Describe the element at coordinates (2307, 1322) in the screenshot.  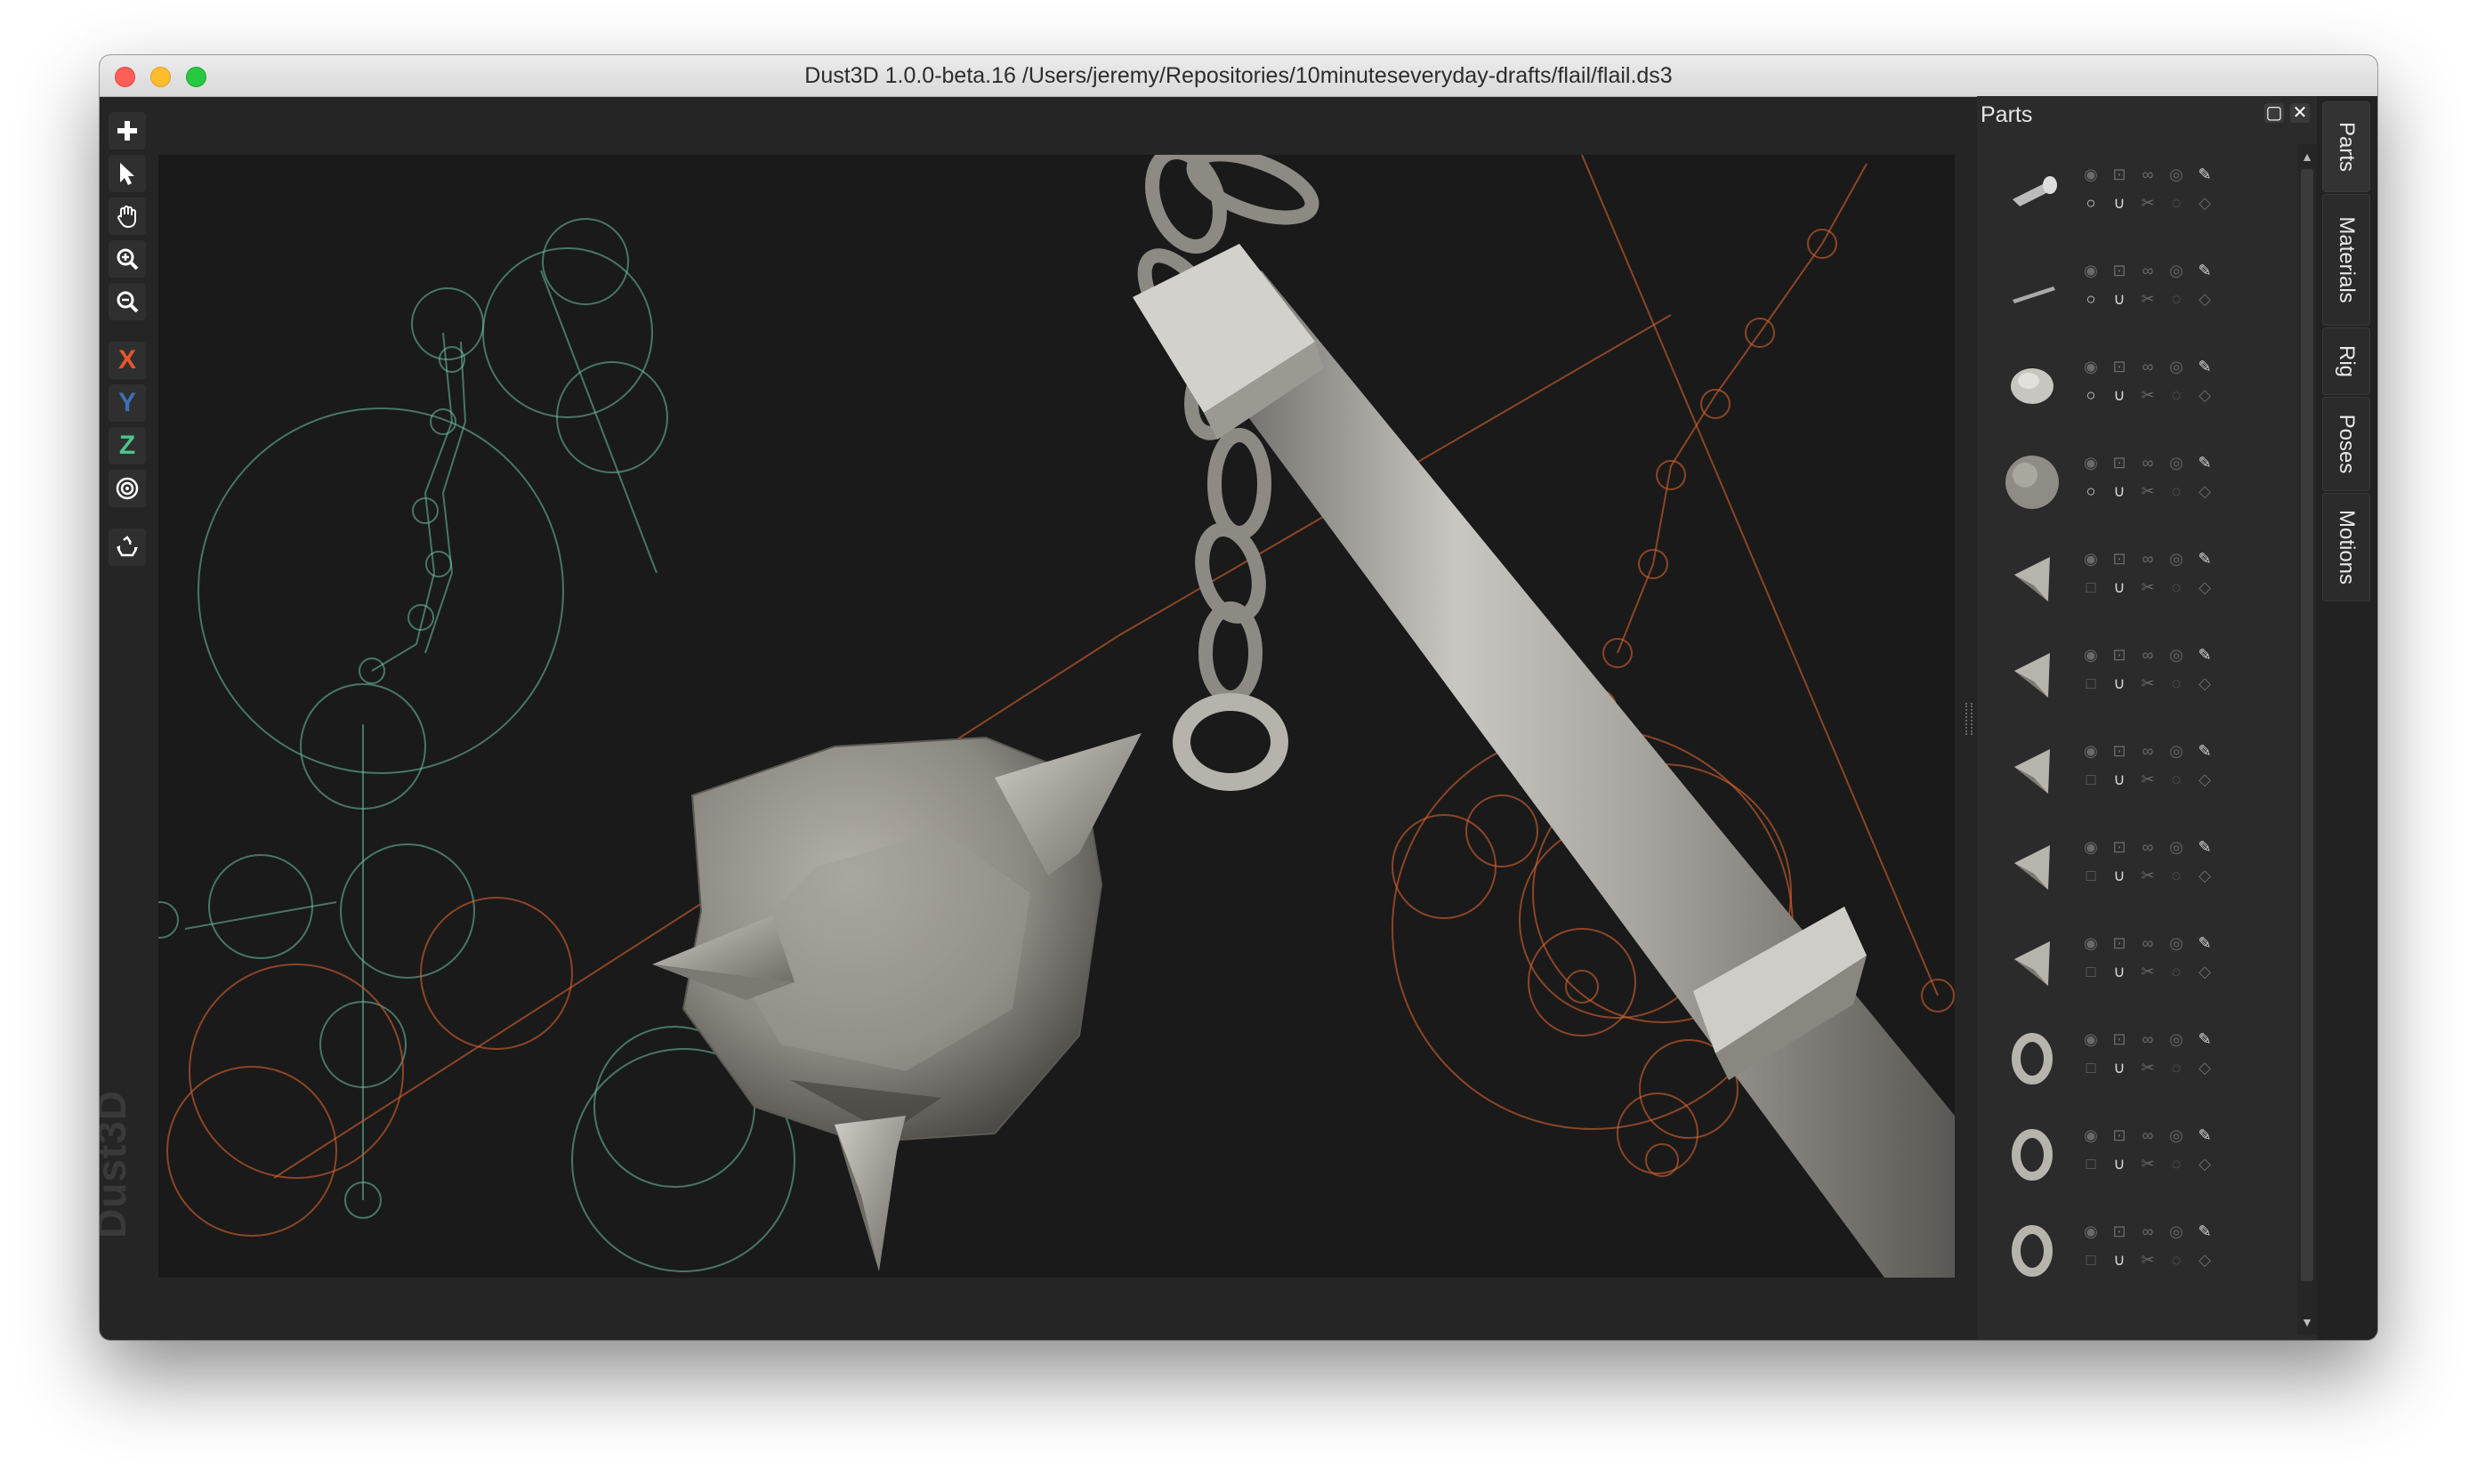
I see `scroll-down-icon: ▼` at that location.